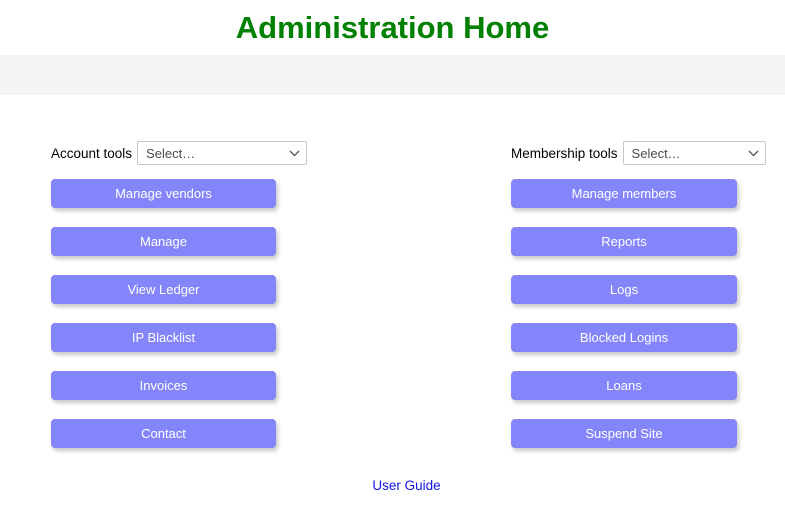 This screenshot has width=785, height=512. Describe the element at coordinates (624, 241) in the screenshot. I see `reports-button: Reports` at that location.